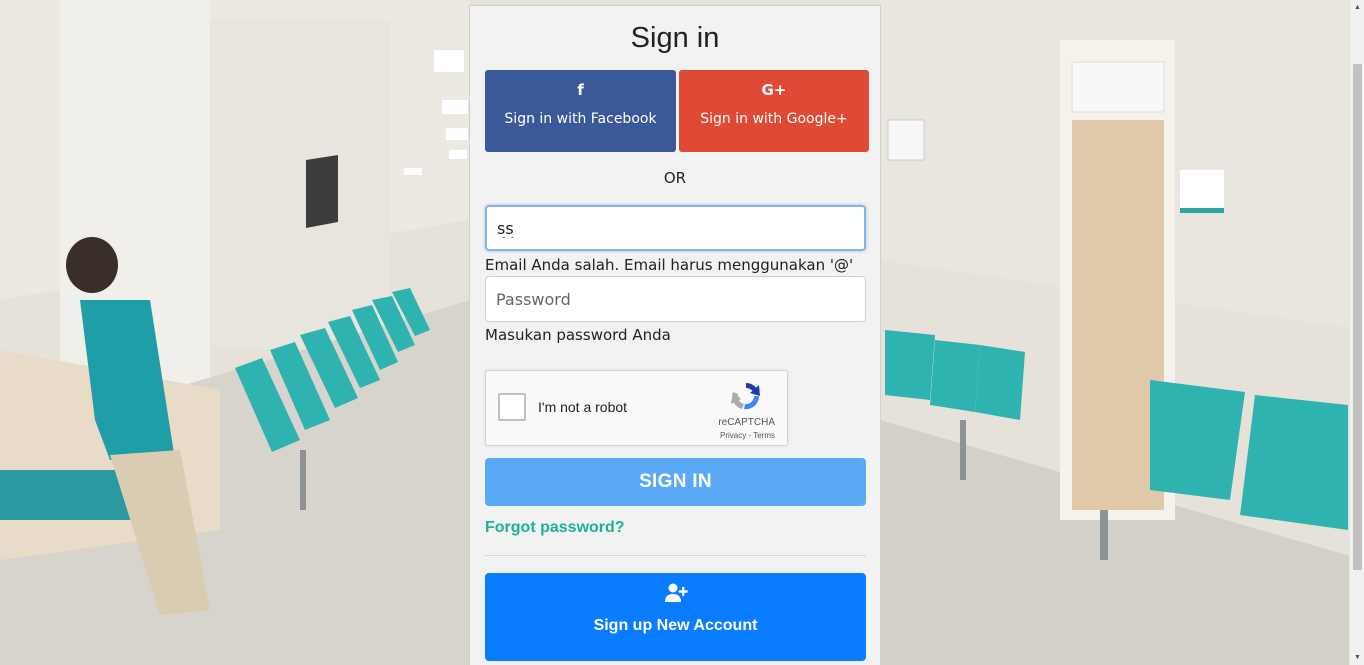 Image resolution: width=1364 pixels, height=665 pixels. What do you see at coordinates (675, 625) in the screenshot?
I see `signup-label: Sign up New Account` at bounding box center [675, 625].